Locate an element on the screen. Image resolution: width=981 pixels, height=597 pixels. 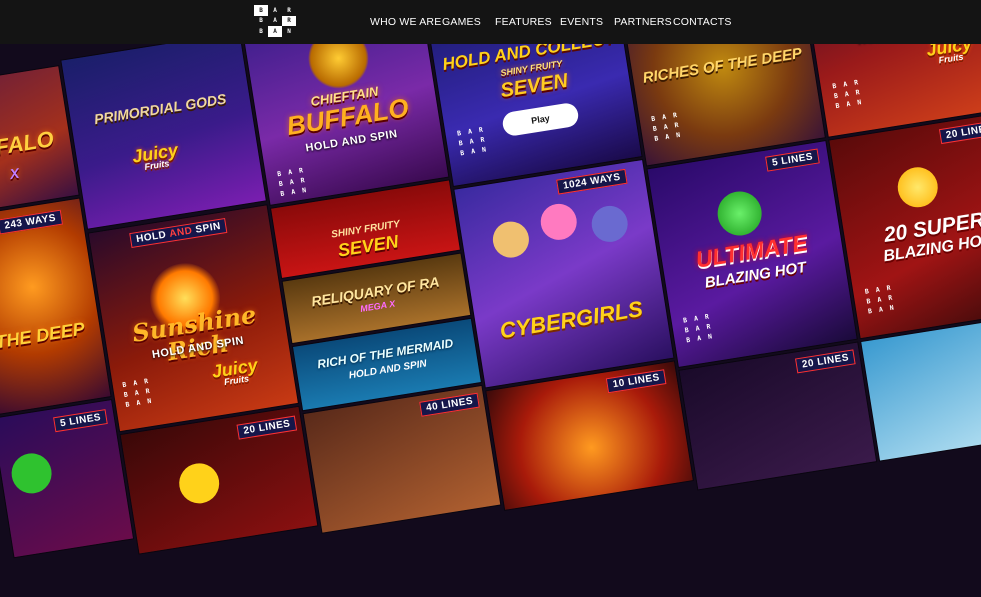
game-tile-lines40: 40 LINES is located at coordinates (402, 459).